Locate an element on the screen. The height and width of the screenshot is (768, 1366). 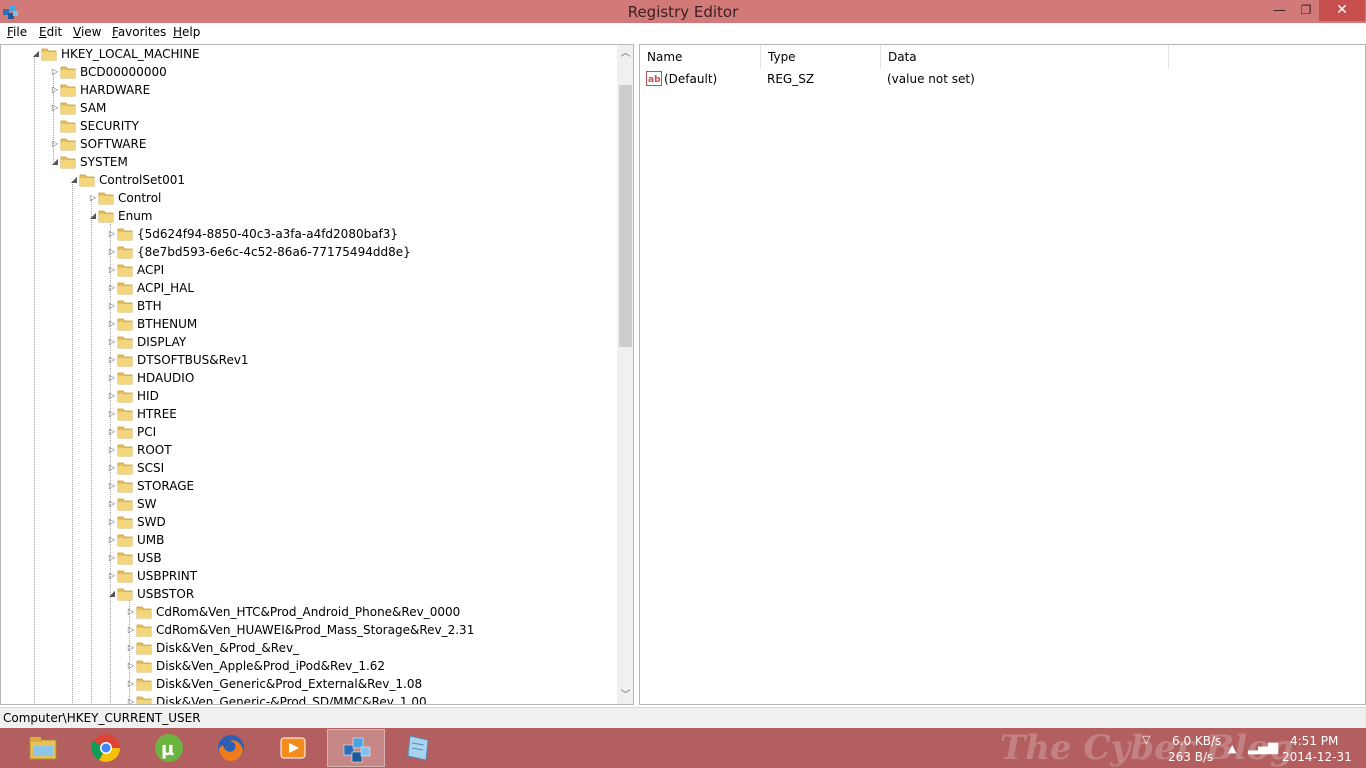
tree-node-label: USBSTOR is located at coordinates (166, 594).